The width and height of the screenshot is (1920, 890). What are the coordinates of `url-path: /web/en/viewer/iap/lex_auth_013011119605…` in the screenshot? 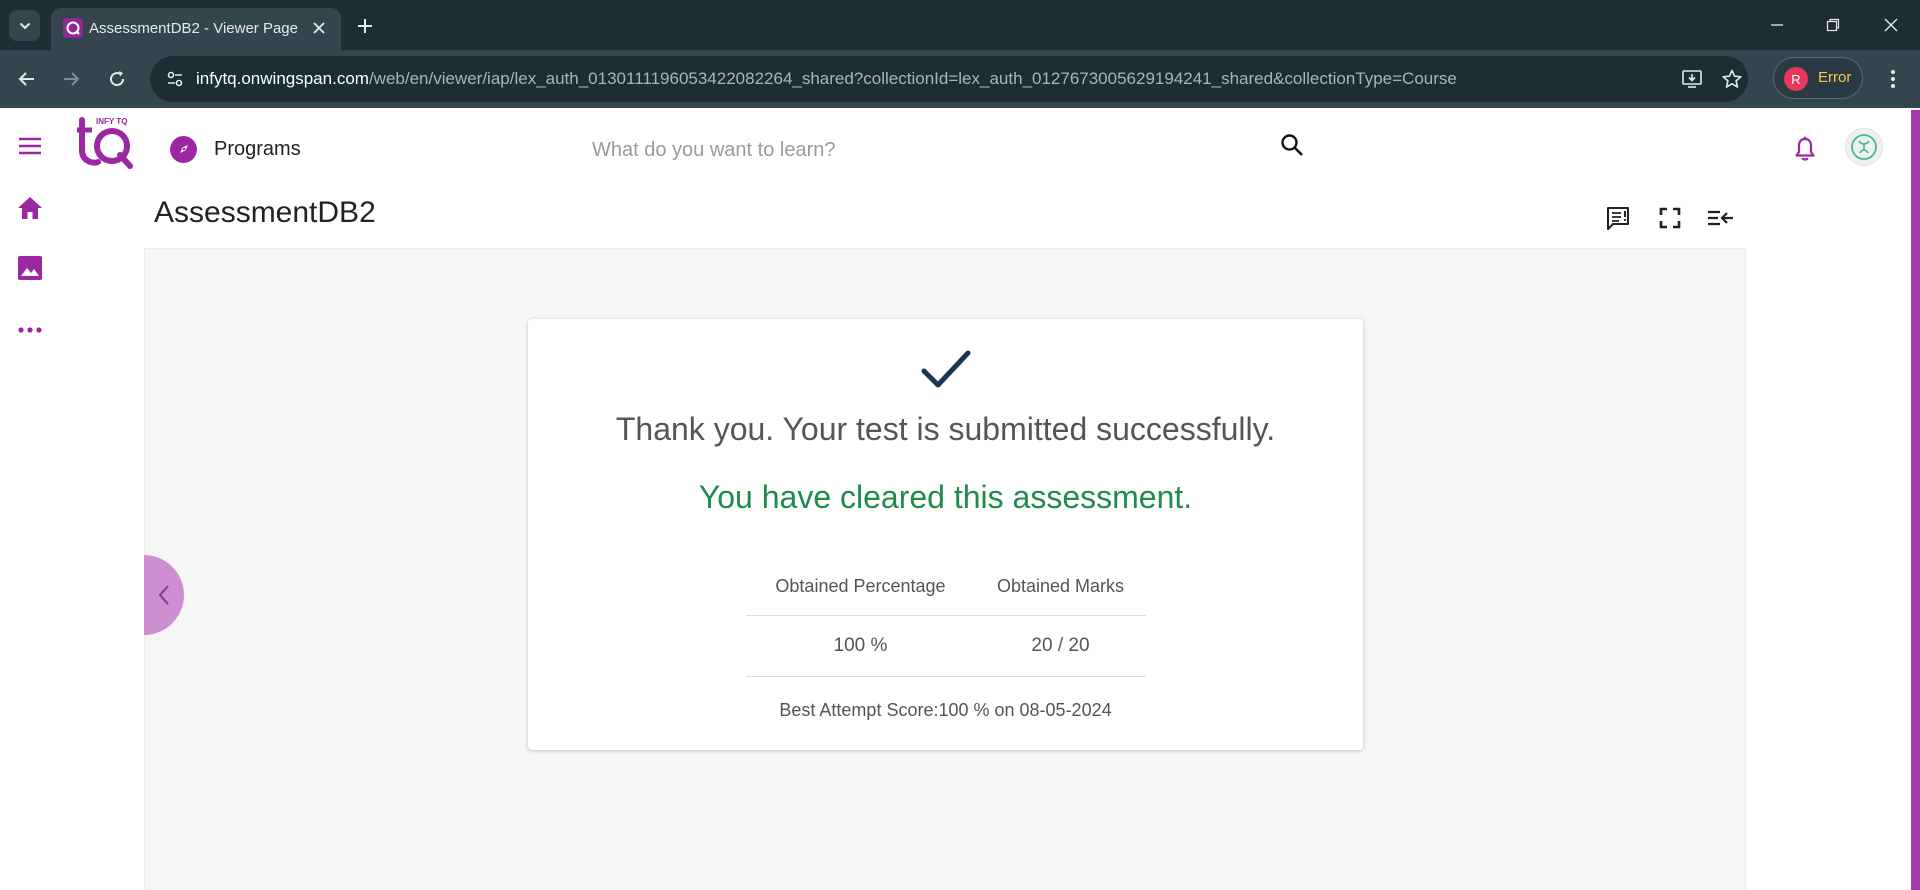 It's located at (912, 78).